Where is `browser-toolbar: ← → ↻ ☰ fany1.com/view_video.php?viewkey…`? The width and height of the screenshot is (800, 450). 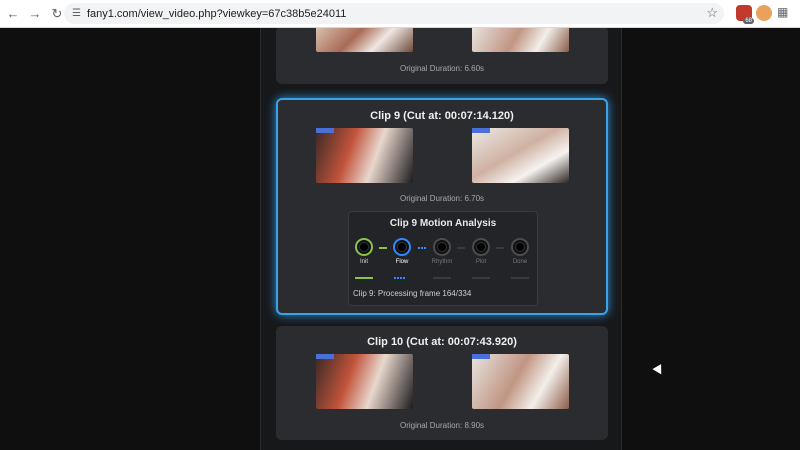
browser-toolbar: ← → ↻ ☰ fany1.com/view_video.php?viewkey… is located at coordinates (400, 14).